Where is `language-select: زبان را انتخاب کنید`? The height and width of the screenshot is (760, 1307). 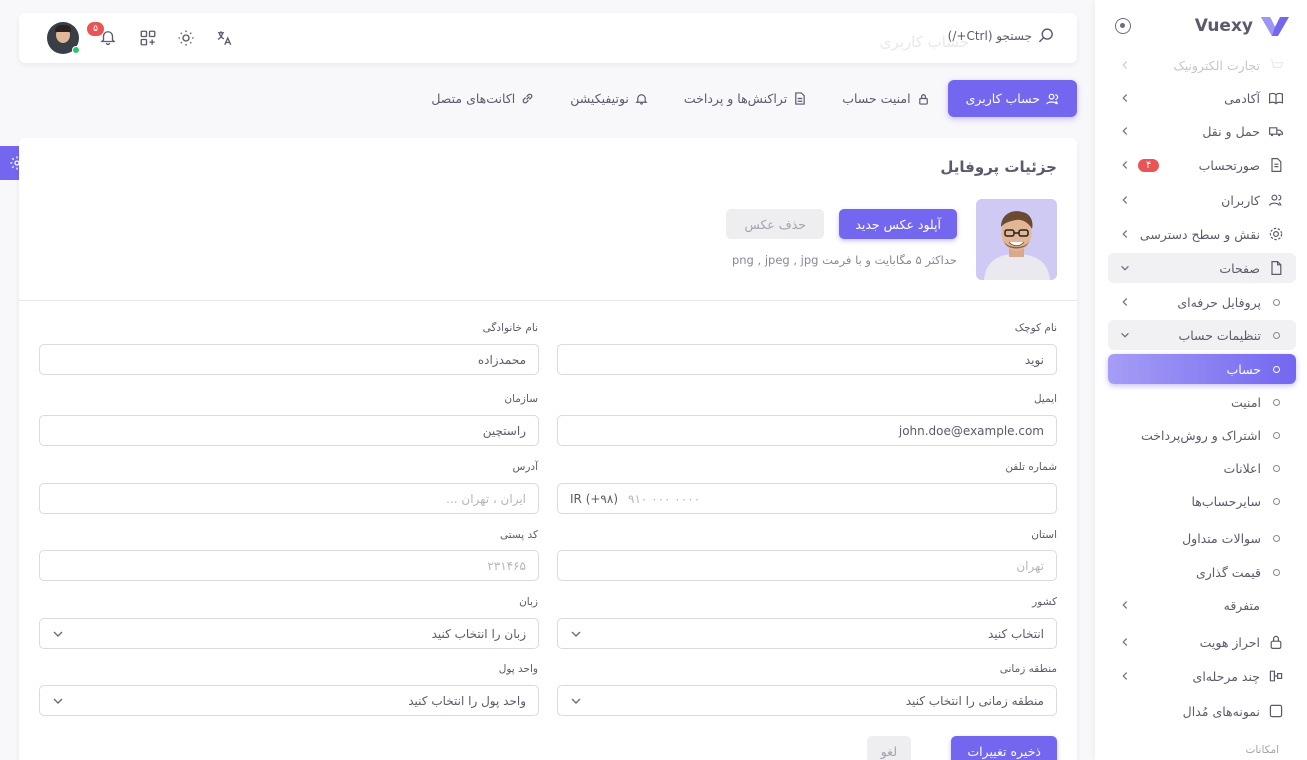
language-select: زبان را انتخاب کنید is located at coordinates (289, 633).